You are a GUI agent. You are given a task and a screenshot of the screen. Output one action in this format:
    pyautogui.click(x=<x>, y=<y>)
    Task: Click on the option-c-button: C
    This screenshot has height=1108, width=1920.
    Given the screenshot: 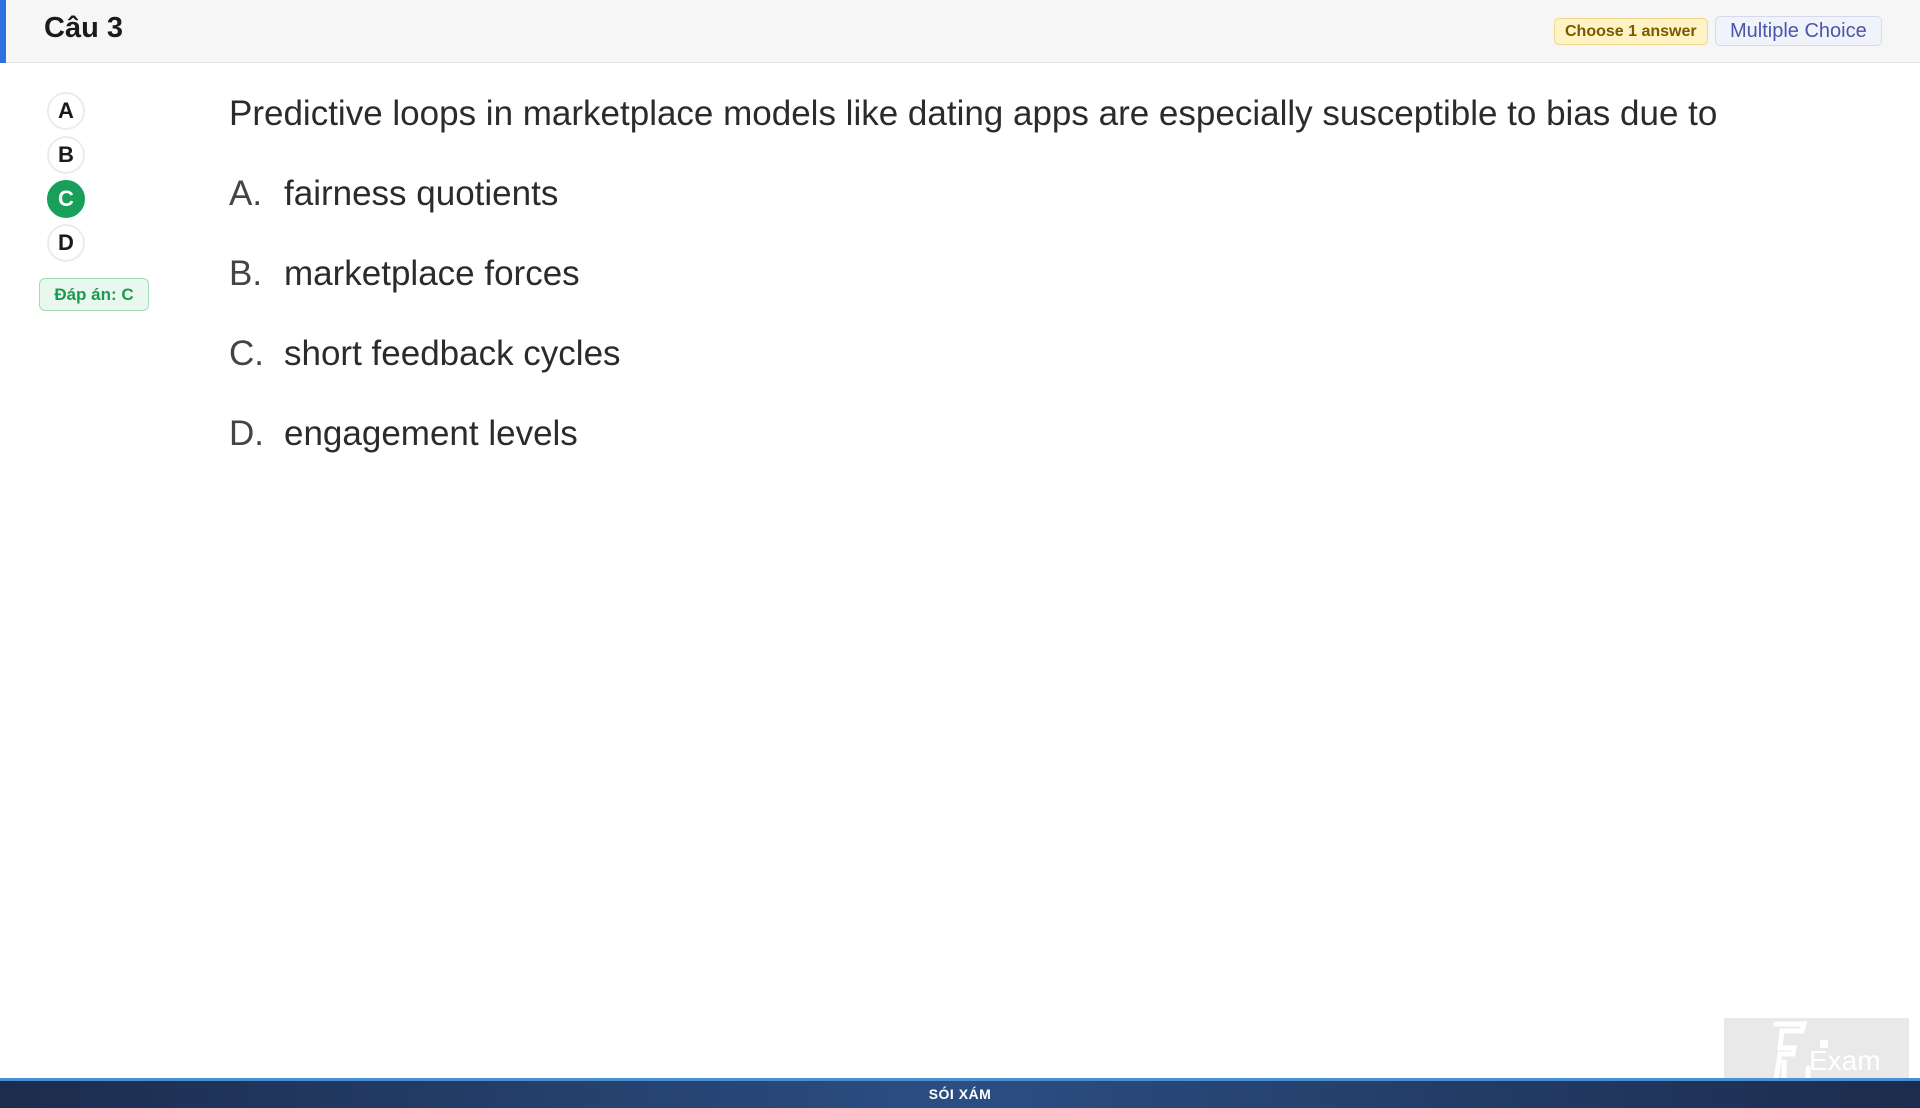 What is the action you would take?
    pyautogui.click(x=66, y=199)
    